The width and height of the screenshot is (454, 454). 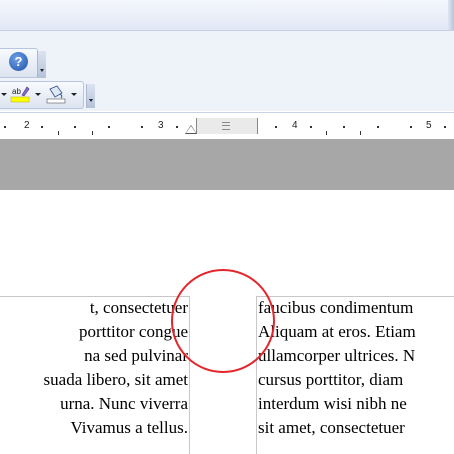 What do you see at coordinates (136, 355) in the screenshot?
I see `text-line: na sed pulvinar` at bounding box center [136, 355].